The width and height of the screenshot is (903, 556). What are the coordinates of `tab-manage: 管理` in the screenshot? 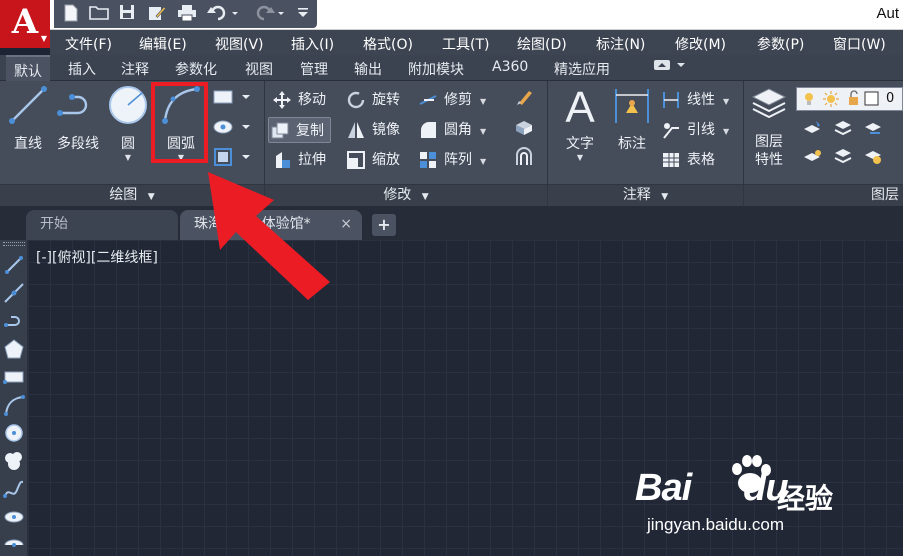 It's located at (314, 69).